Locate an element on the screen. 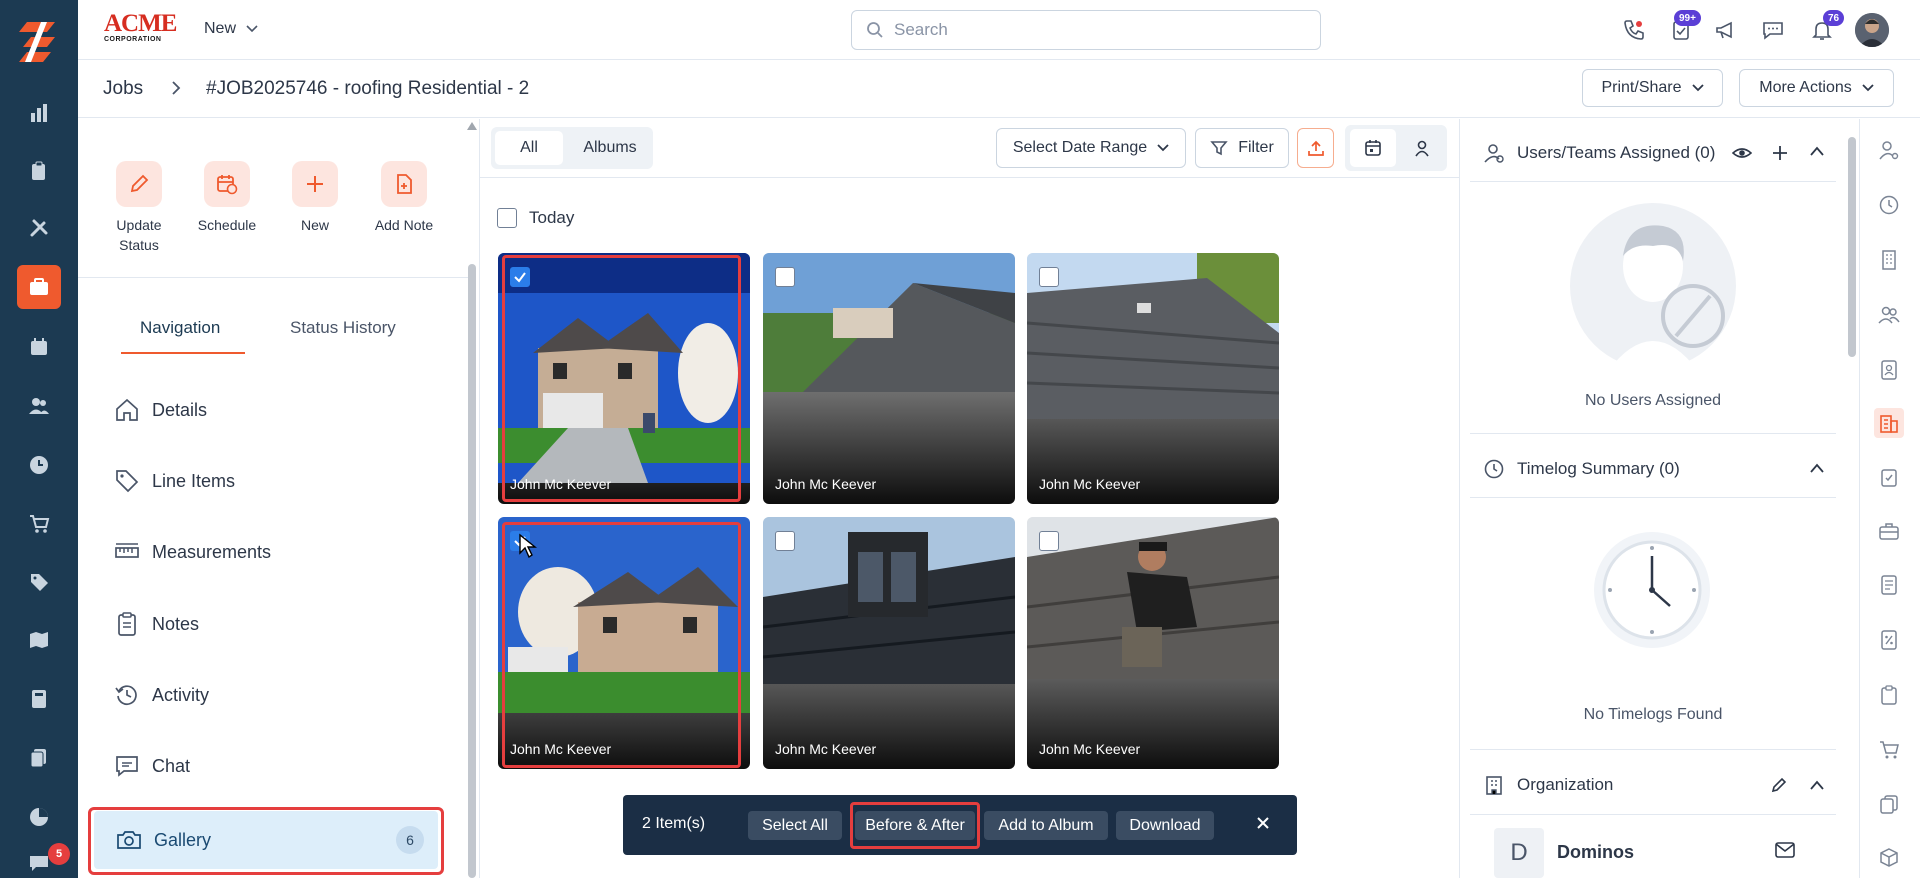 The width and height of the screenshot is (1920, 878). more-actions-button: More Actions is located at coordinates (1816, 88).